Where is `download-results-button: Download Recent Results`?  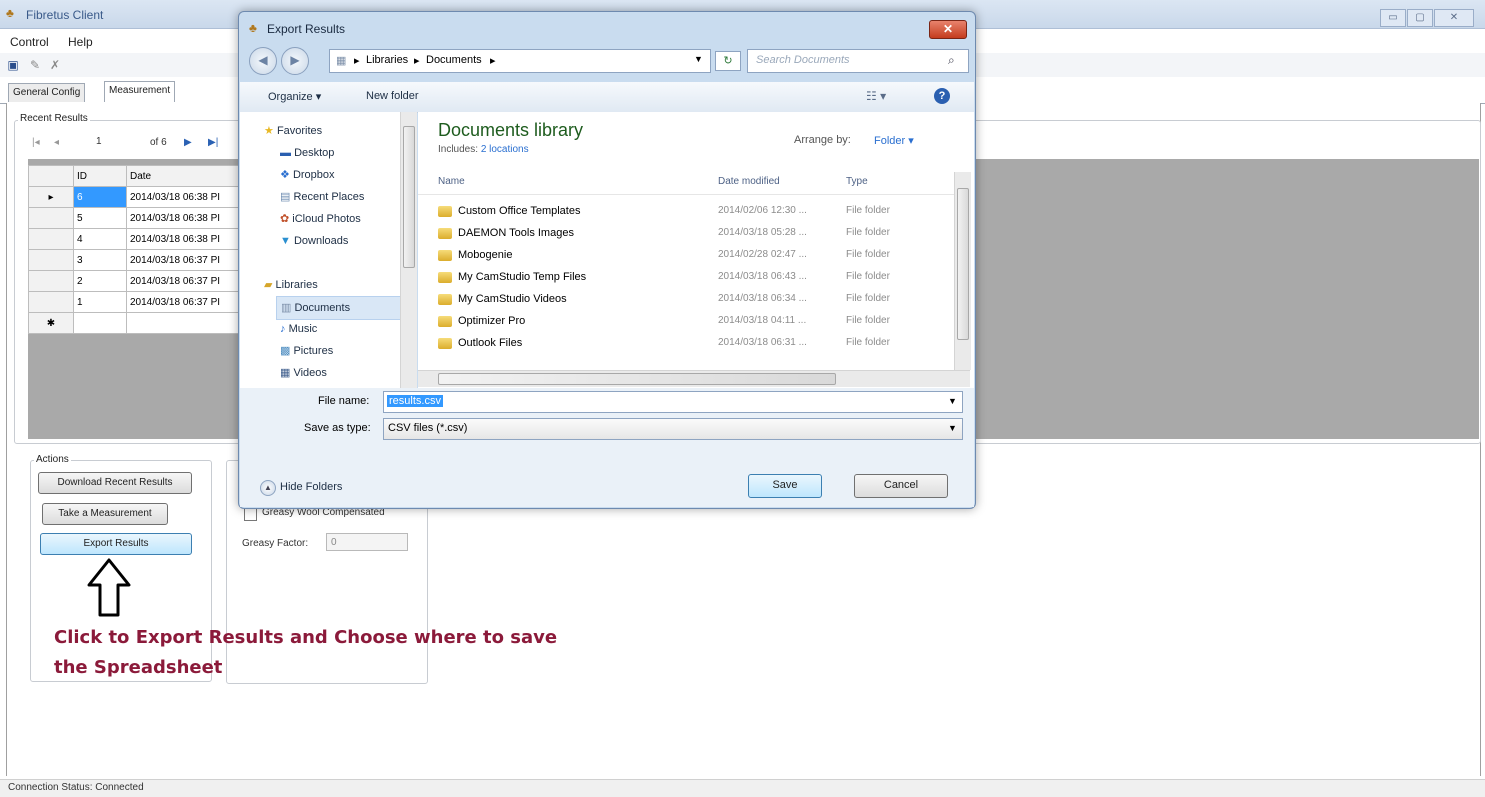 download-results-button: Download Recent Results is located at coordinates (115, 483).